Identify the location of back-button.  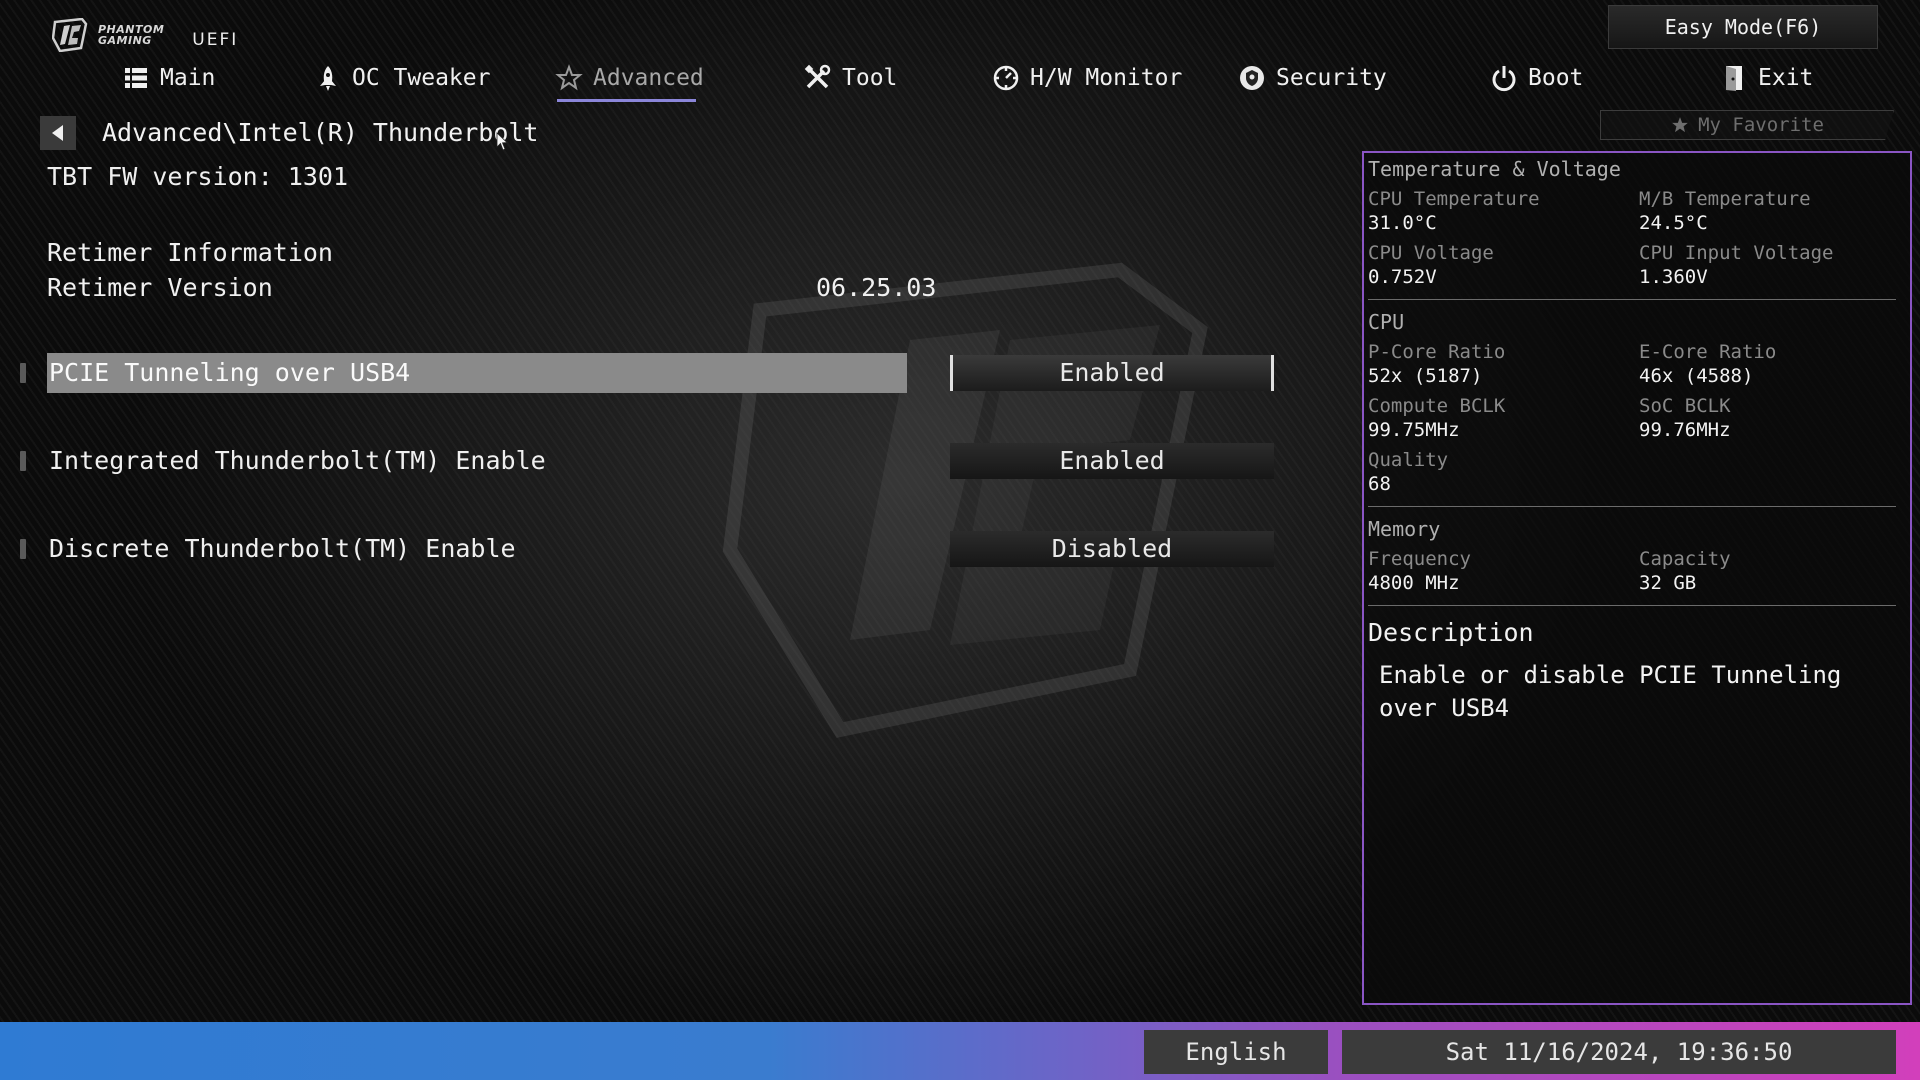
(58, 133).